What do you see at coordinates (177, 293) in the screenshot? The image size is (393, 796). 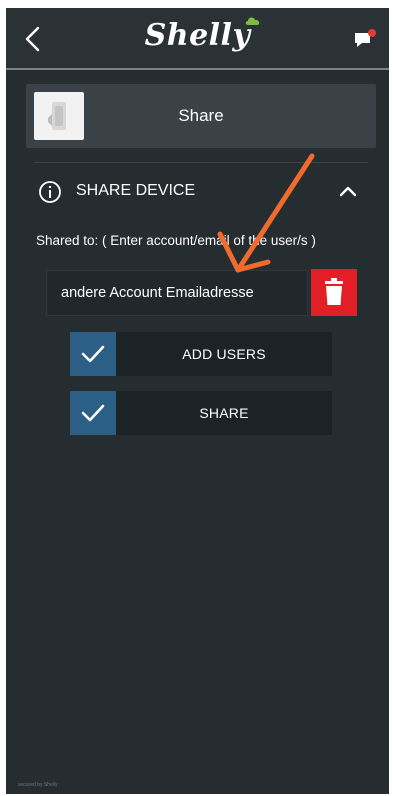 I see `email-input` at bounding box center [177, 293].